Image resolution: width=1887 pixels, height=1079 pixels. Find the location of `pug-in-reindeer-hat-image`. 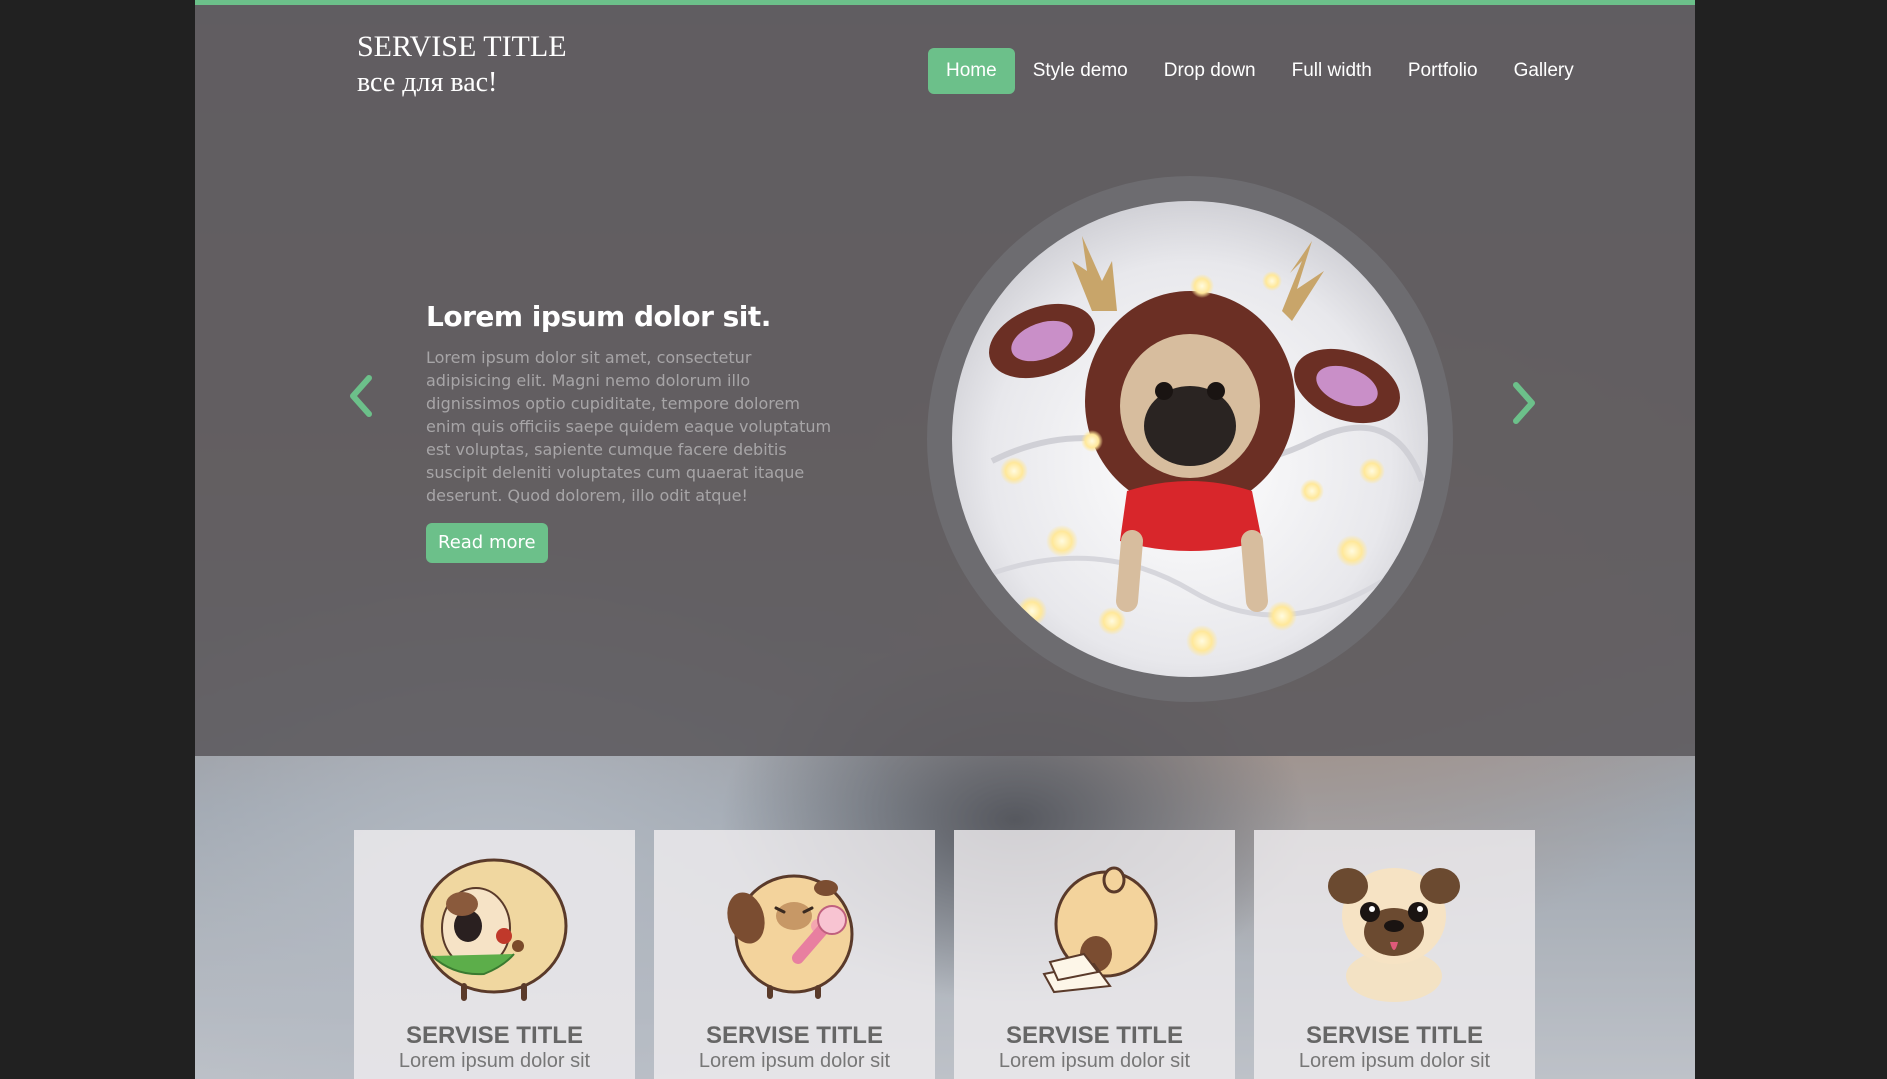

pug-in-reindeer-hat-image is located at coordinates (1190, 439).